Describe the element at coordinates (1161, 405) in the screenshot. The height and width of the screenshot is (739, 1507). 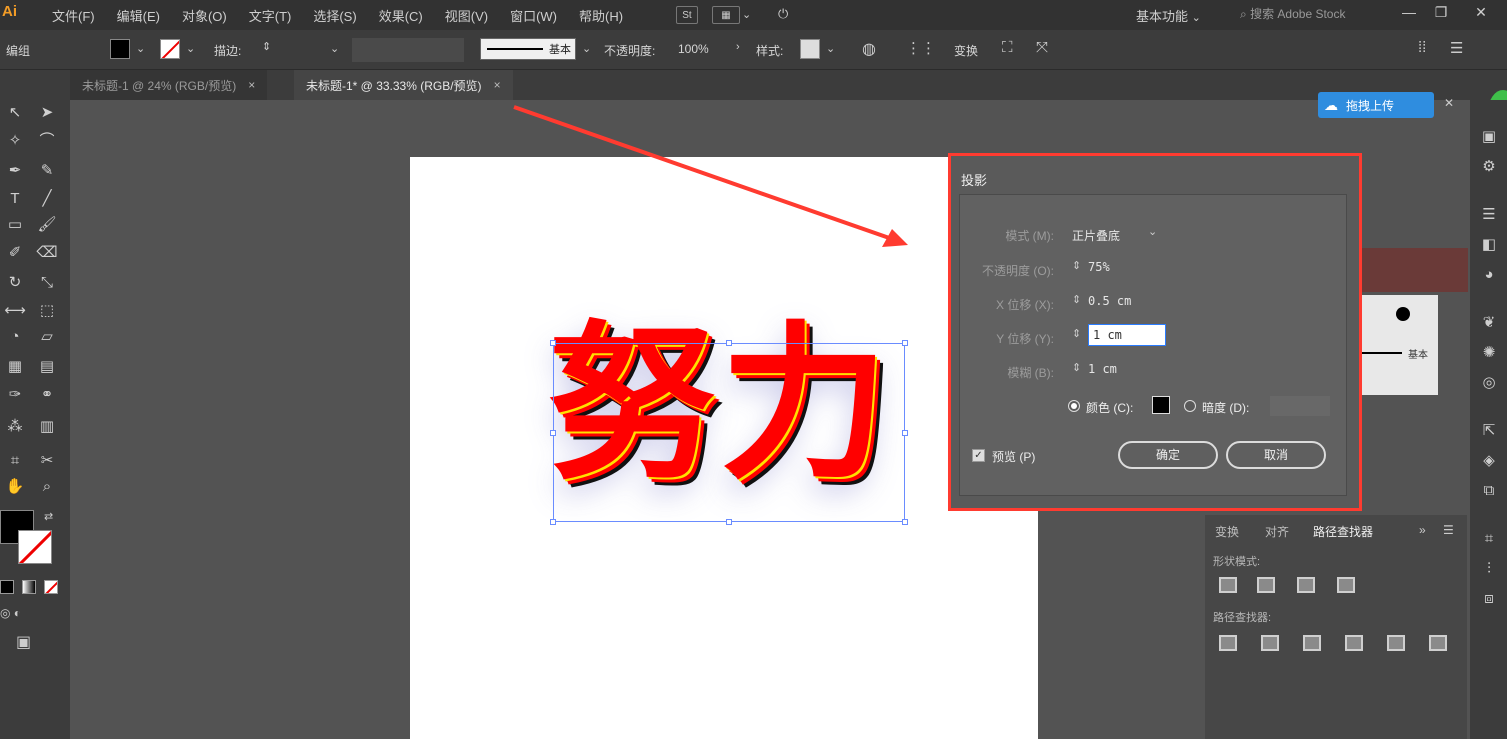
I see `shadow-color-swatch` at that location.